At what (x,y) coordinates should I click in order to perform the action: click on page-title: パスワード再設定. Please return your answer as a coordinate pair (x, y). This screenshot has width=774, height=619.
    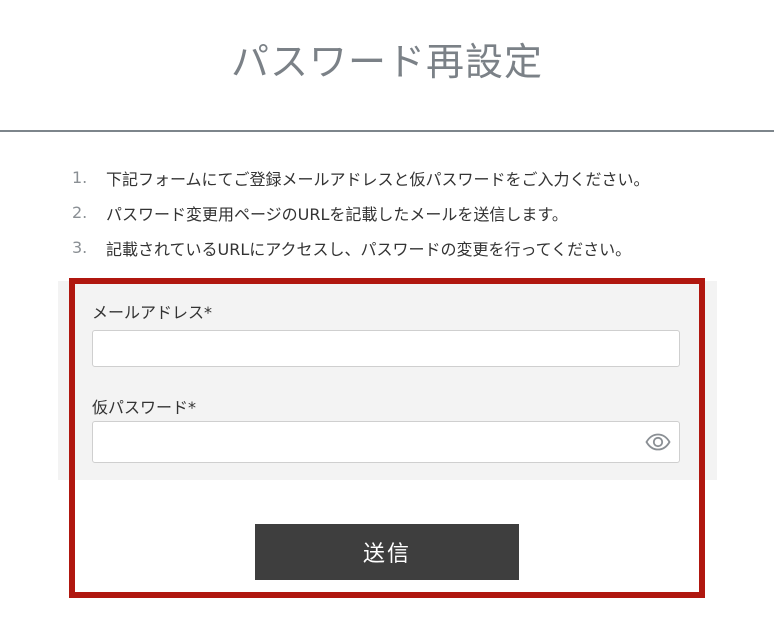
    Looking at the image, I should click on (386, 62).